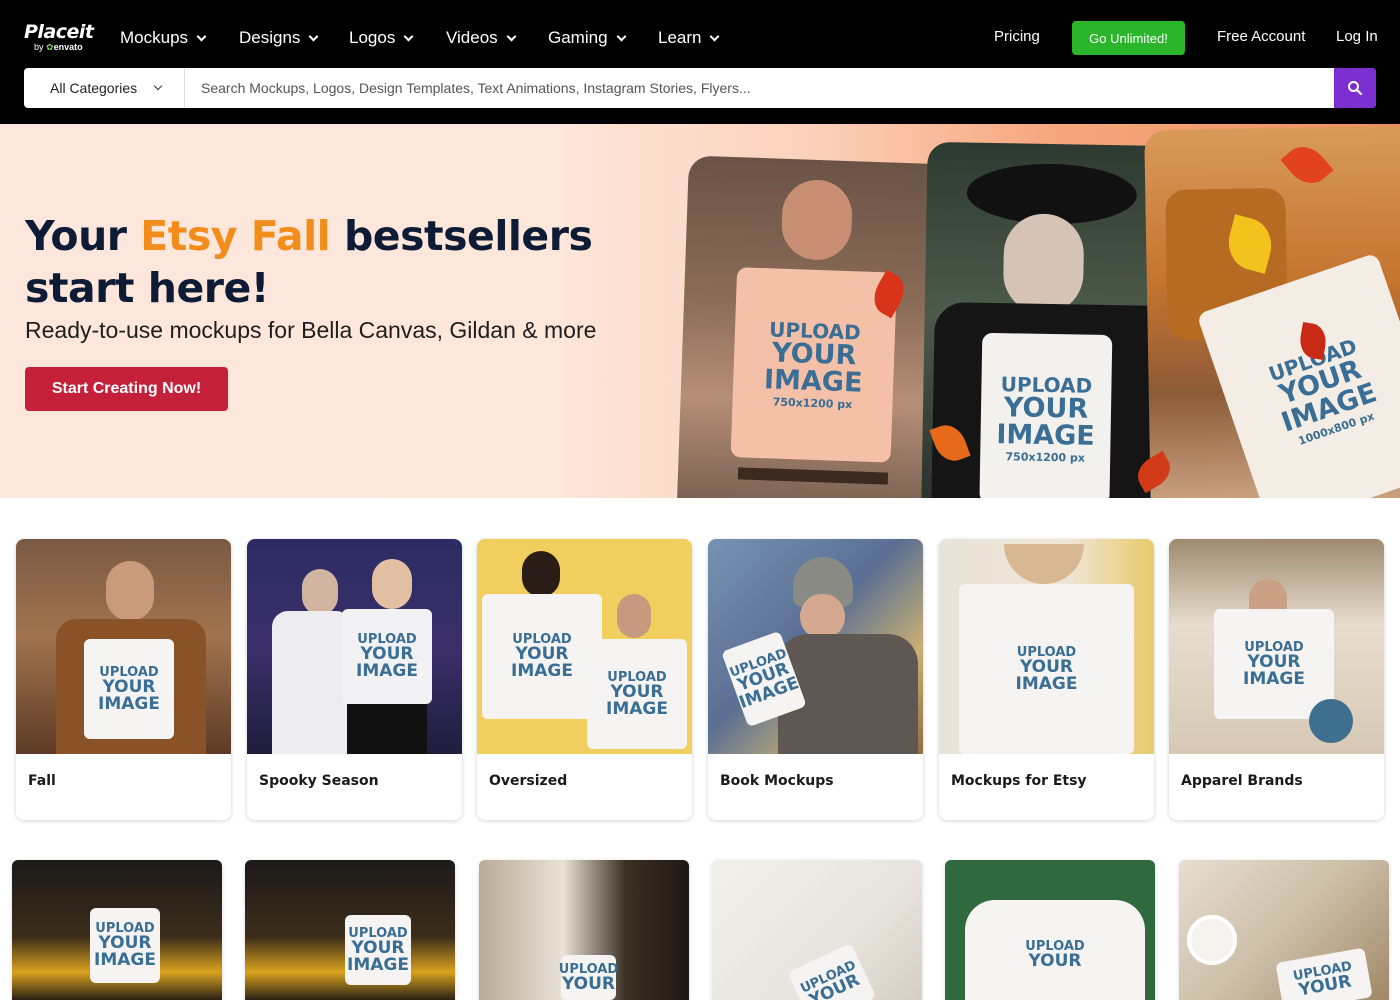 The width and height of the screenshot is (1400, 1000). What do you see at coordinates (1128, 38) in the screenshot?
I see `go-unlimited-button: Go Unlimited!` at bounding box center [1128, 38].